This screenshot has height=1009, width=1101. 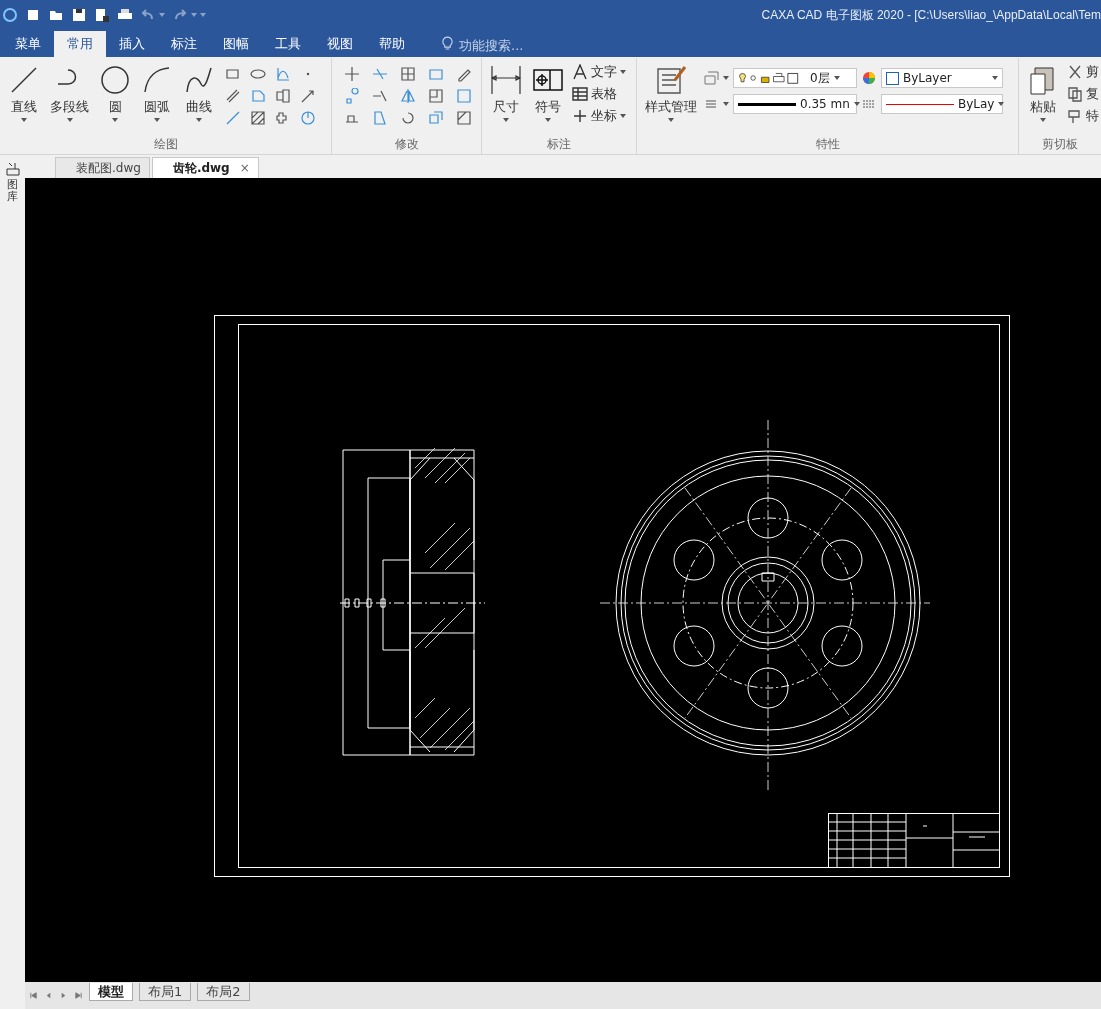 I want to click on line-width-dropdown: 0.35 mn, so click(x=795, y=104).